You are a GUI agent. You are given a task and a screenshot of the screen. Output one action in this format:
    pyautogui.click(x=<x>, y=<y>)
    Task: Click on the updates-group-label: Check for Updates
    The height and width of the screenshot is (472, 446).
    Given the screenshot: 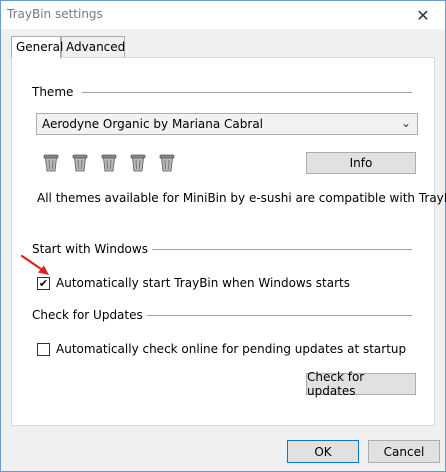 What is the action you would take?
    pyautogui.click(x=89, y=315)
    